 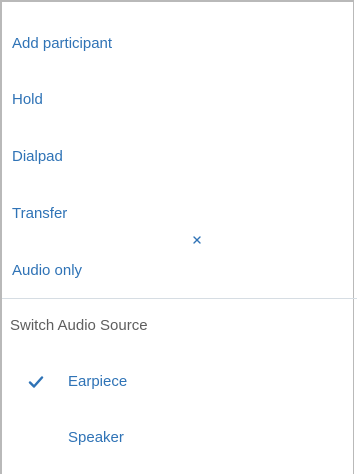 I want to click on speaker-option: Speaker, so click(x=178, y=438).